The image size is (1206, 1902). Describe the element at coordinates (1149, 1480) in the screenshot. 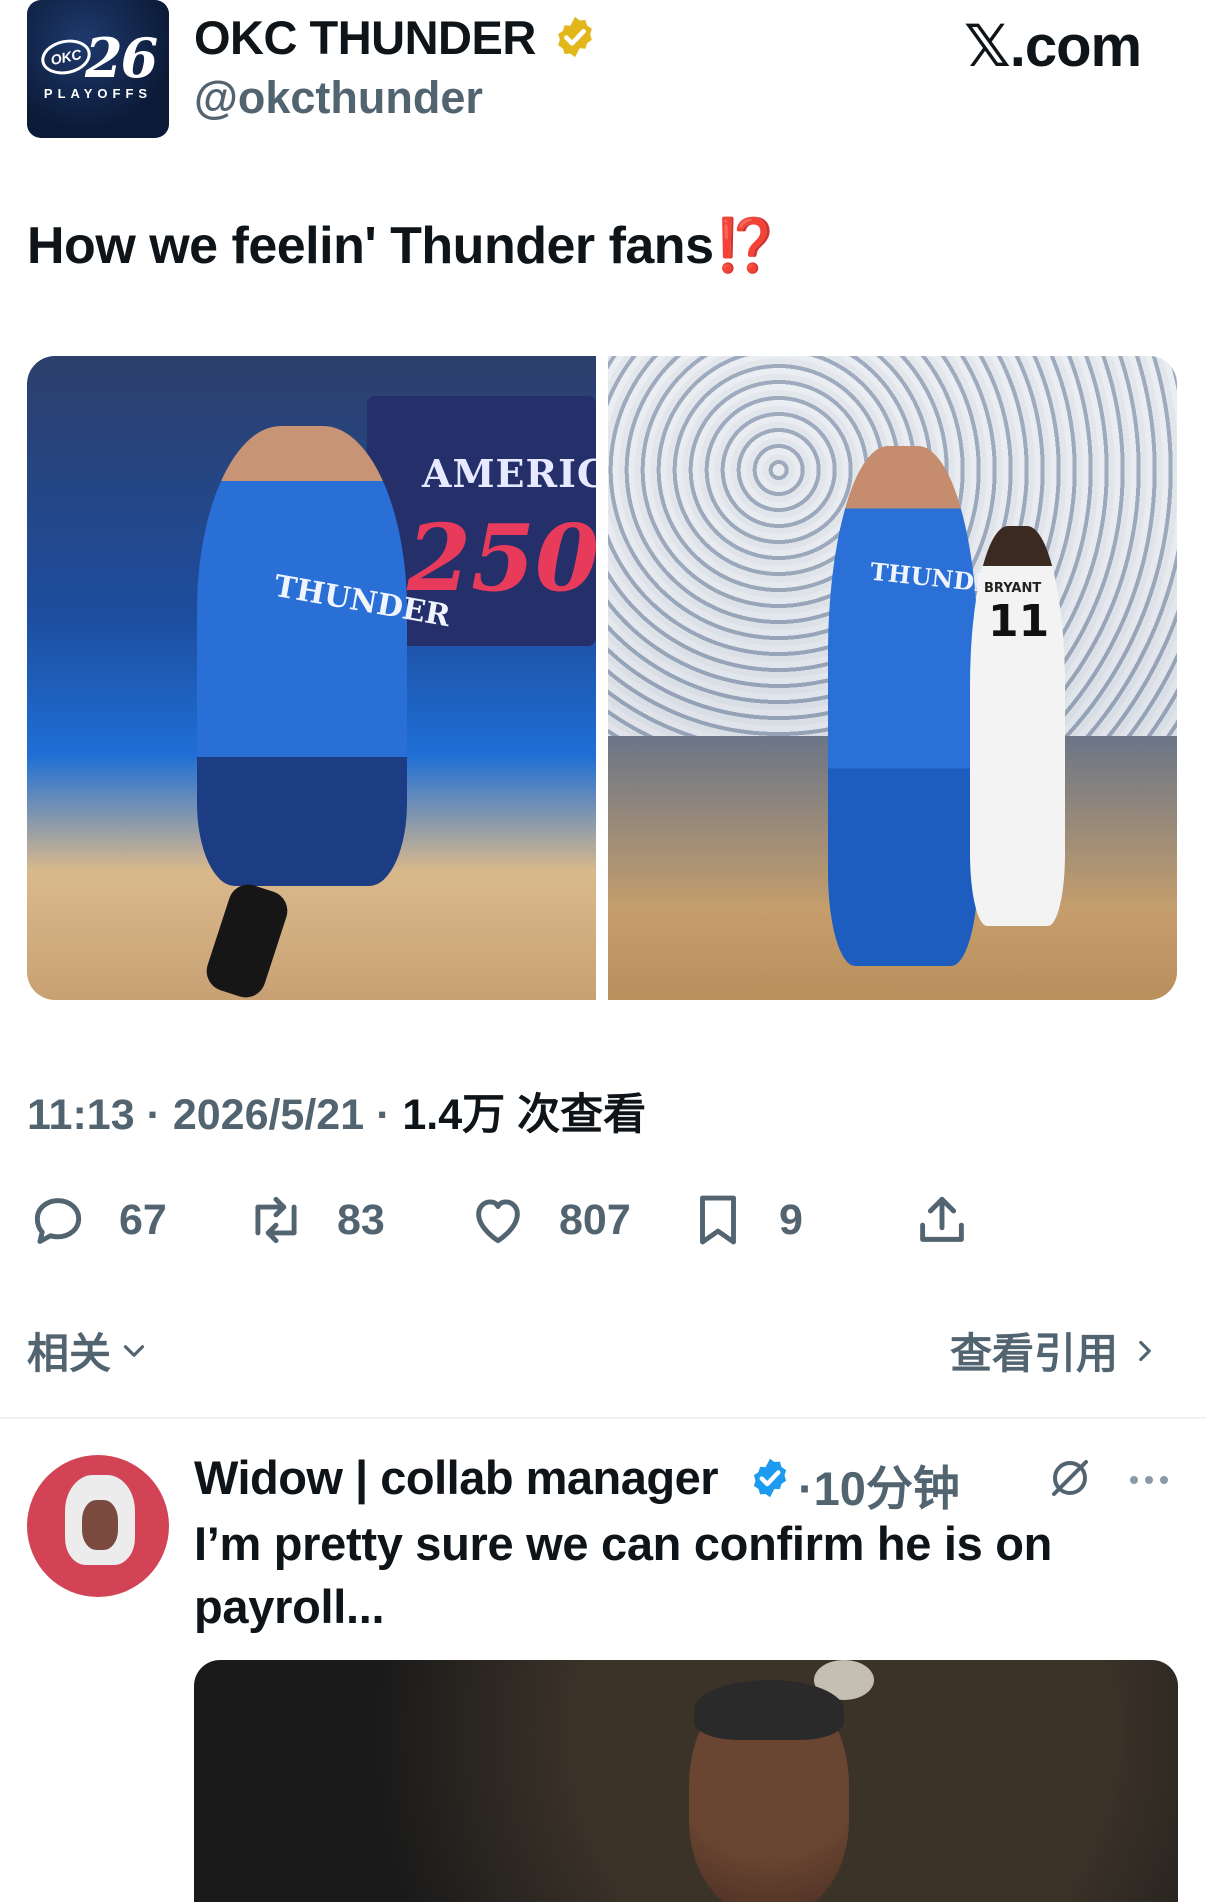

I see `more-dots-icon` at that location.